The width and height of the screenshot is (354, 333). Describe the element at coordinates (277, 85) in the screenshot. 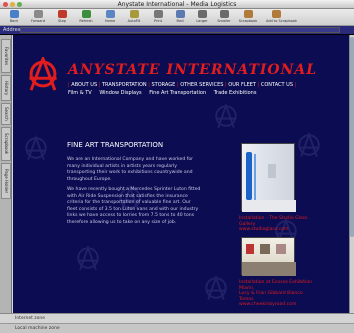

I see `nav-contact-us: CONTACT US` at that location.